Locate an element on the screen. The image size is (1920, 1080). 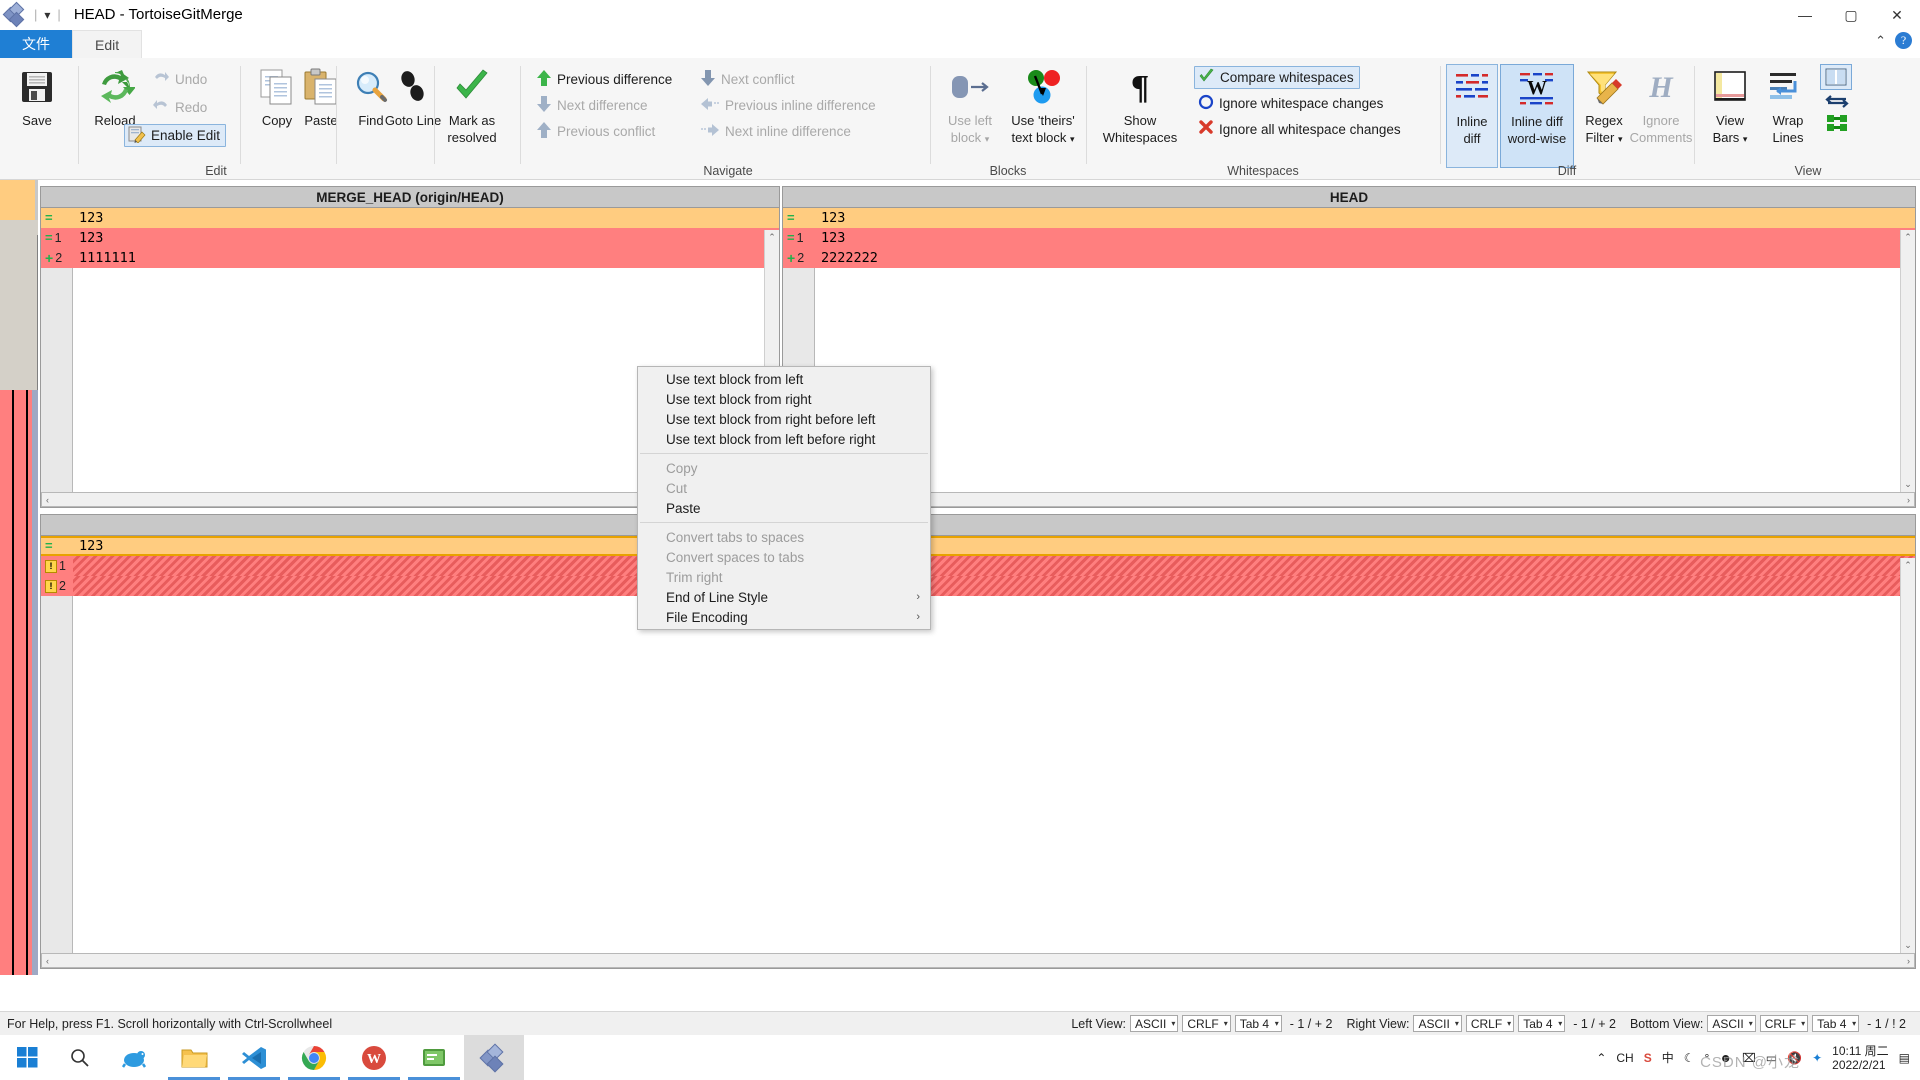
compare-whitespaces-option: Compare whitespaces is located at coordinates (1277, 77).